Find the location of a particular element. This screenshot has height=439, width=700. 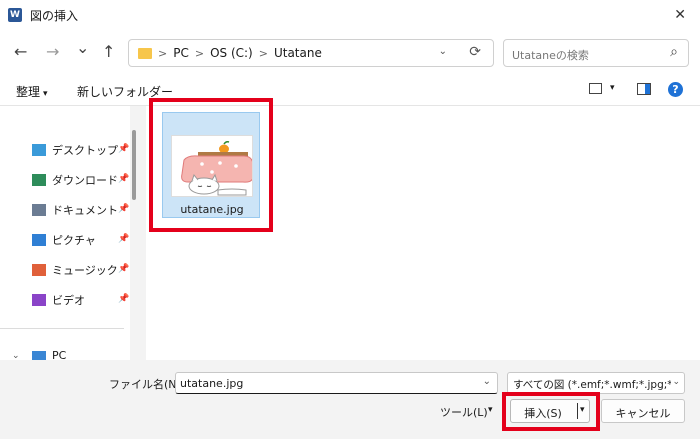

sidebar-item-desktop: デスクトップ is located at coordinates (75, 150).